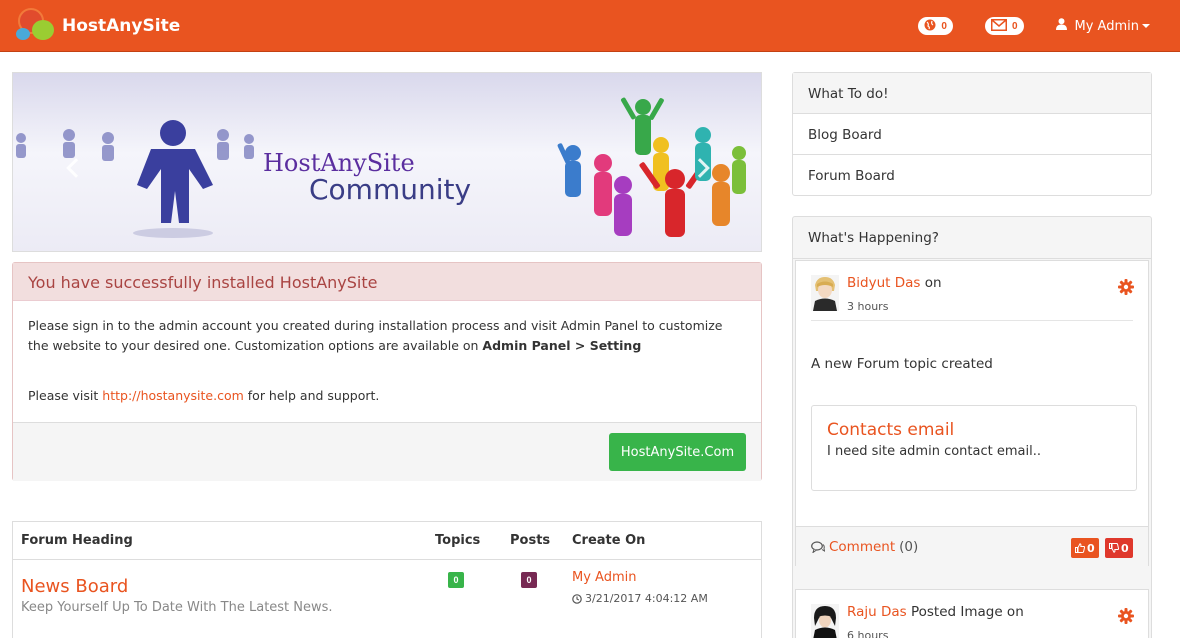  I want to click on support-suffix: for help and support., so click(311, 395).